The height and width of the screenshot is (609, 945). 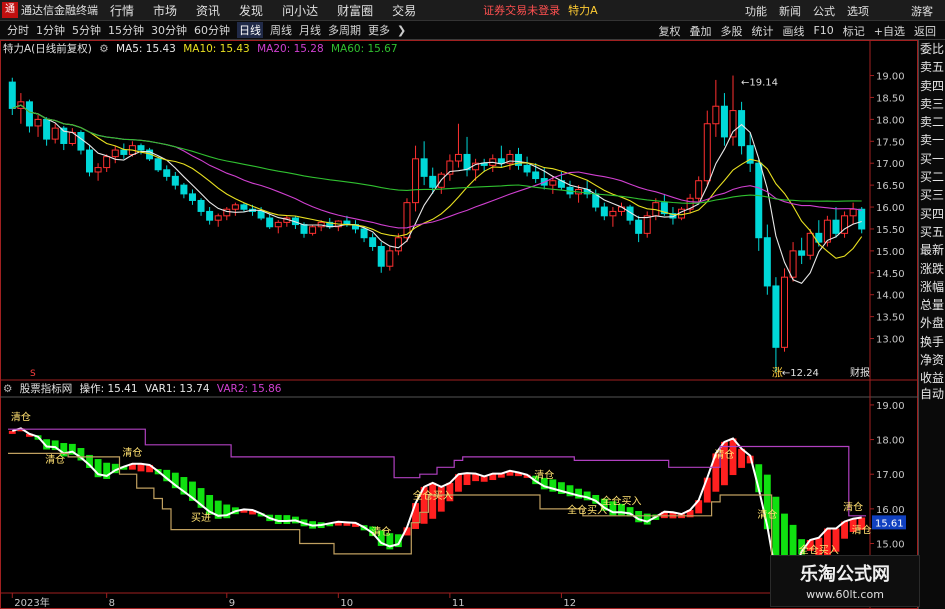 What do you see at coordinates (59, 10) in the screenshot?
I see `app-title: 通达信金融终端` at bounding box center [59, 10].